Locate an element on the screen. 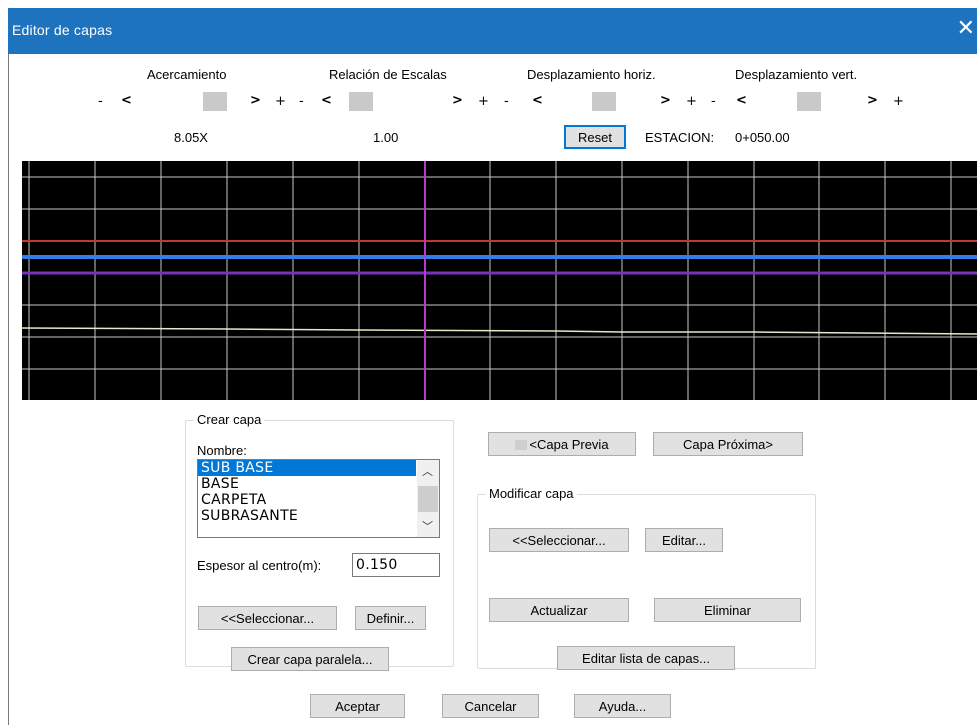 The height and width of the screenshot is (725, 977). relacion-escalas-label: Relación de Escalas is located at coordinates (388, 74).